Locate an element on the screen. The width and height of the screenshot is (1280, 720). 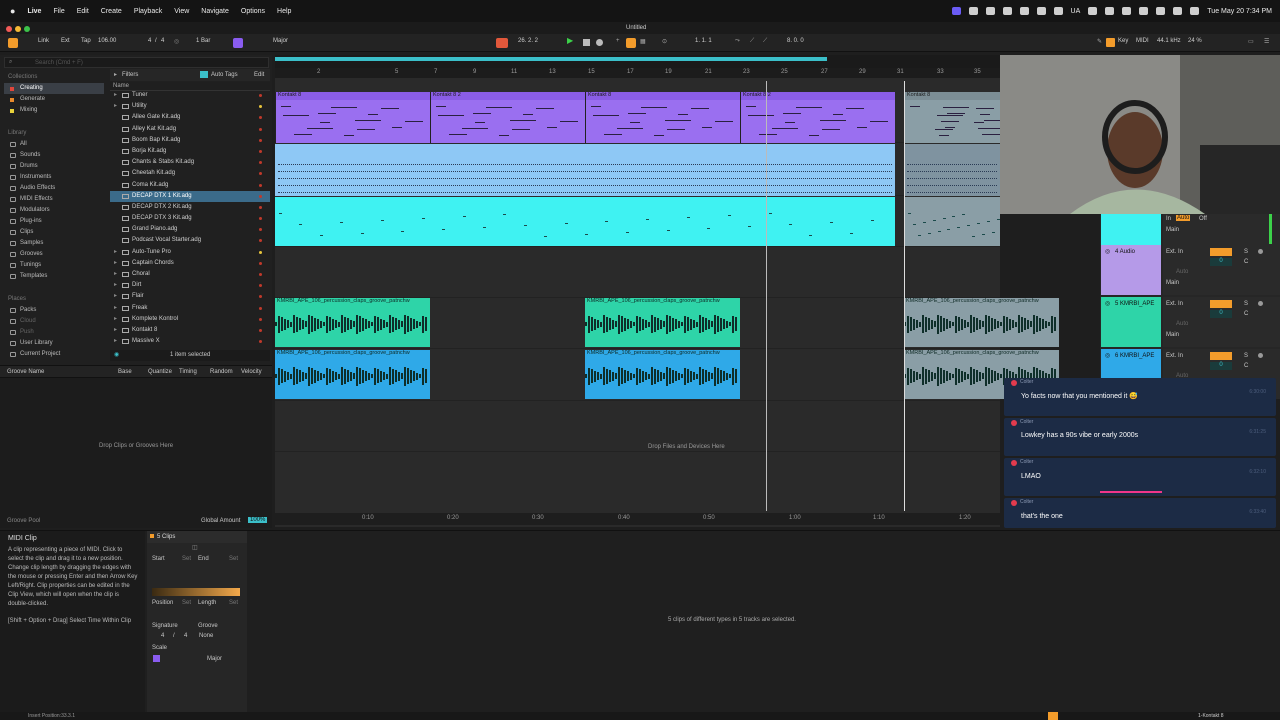
edit-tags-button: Edit is located at coordinates (259, 75).